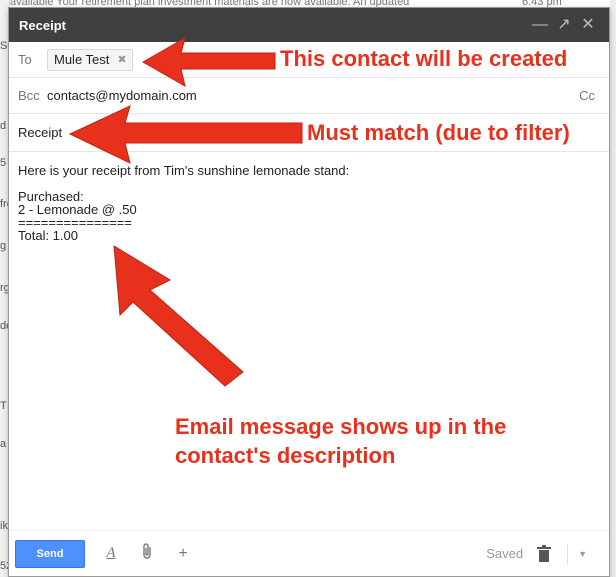 The image size is (616, 577). I want to click on annotation-email-message-line2: contact's description, so click(285, 455).